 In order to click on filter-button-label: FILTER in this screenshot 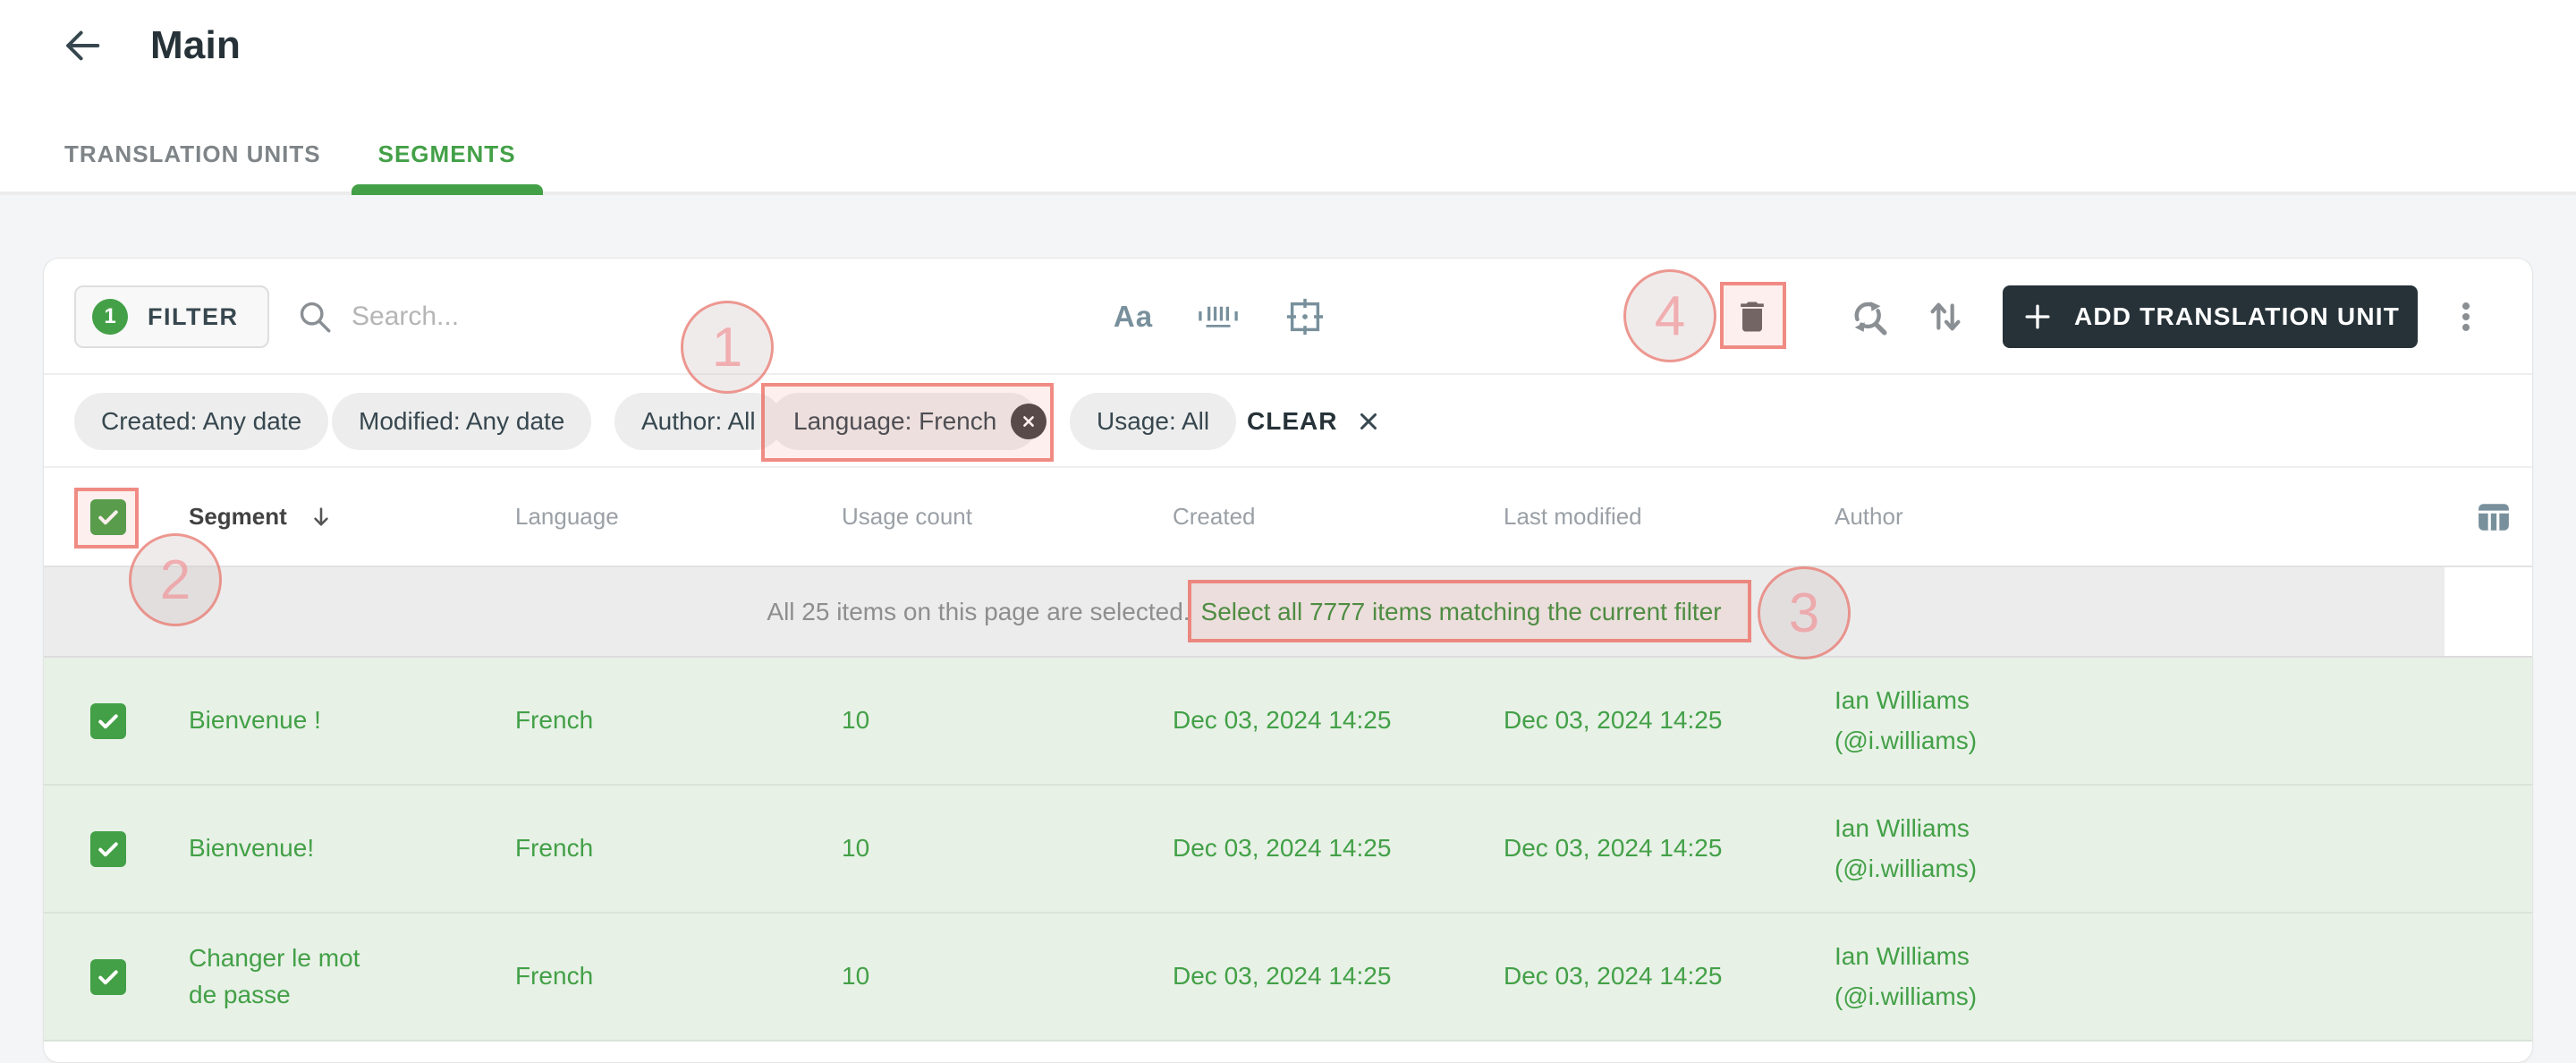, I will do `click(193, 316)`.